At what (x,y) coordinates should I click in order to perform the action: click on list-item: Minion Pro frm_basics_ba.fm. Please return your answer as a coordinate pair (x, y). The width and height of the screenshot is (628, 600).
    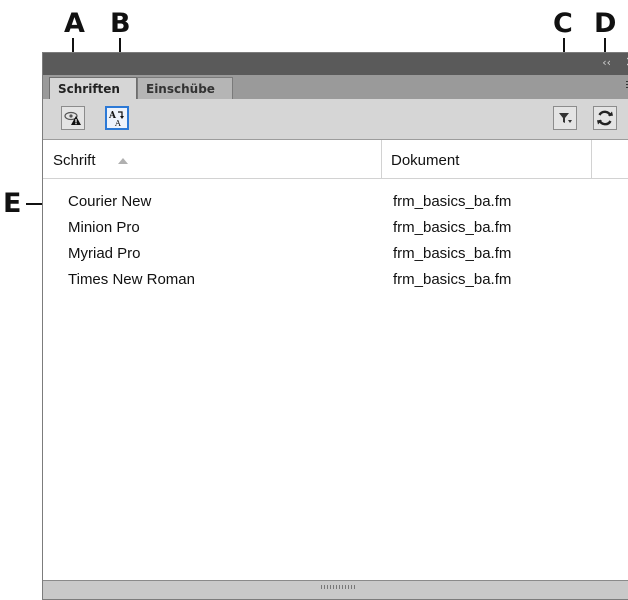
    Looking at the image, I should click on (335, 232).